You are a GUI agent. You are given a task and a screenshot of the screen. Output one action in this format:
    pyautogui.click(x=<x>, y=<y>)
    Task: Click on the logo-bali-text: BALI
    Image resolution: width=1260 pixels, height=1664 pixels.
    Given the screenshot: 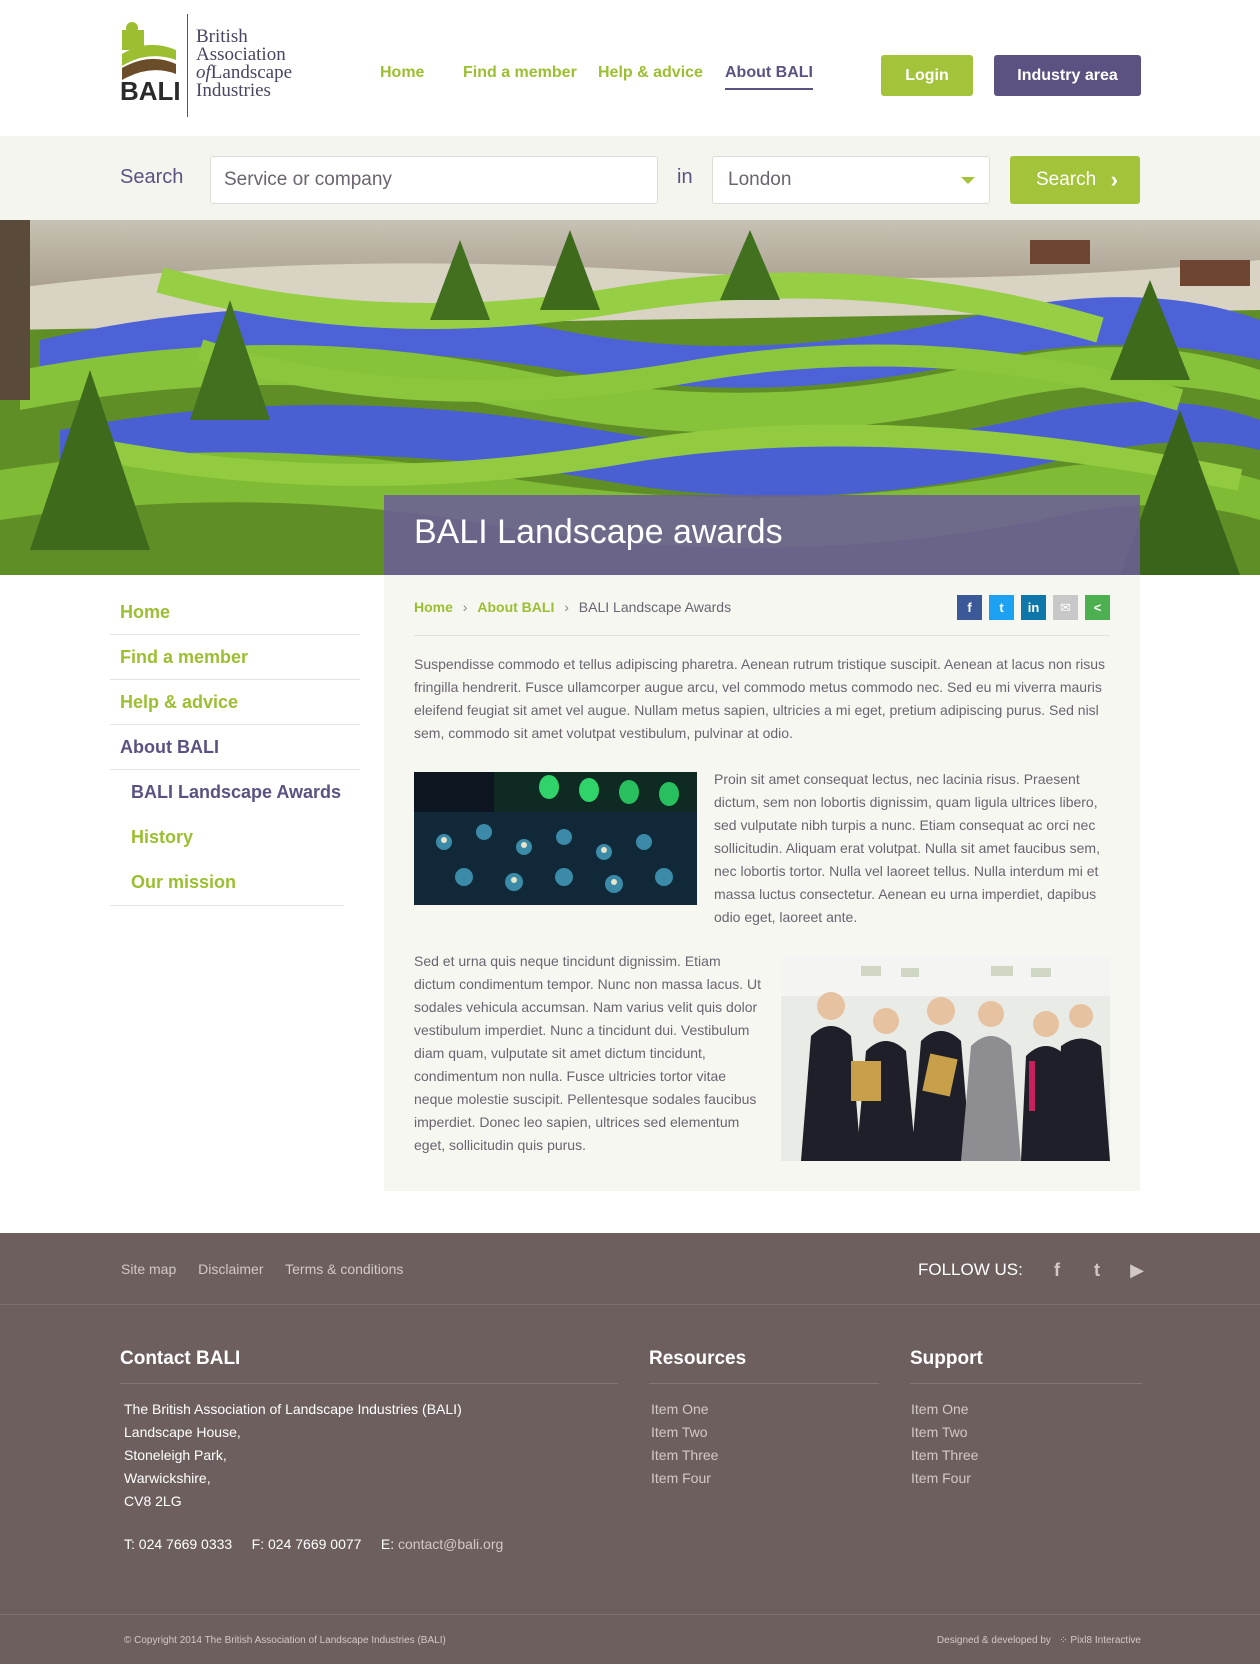 What is the action you would take?
    pyautogui.click(x=150, y=91)
    